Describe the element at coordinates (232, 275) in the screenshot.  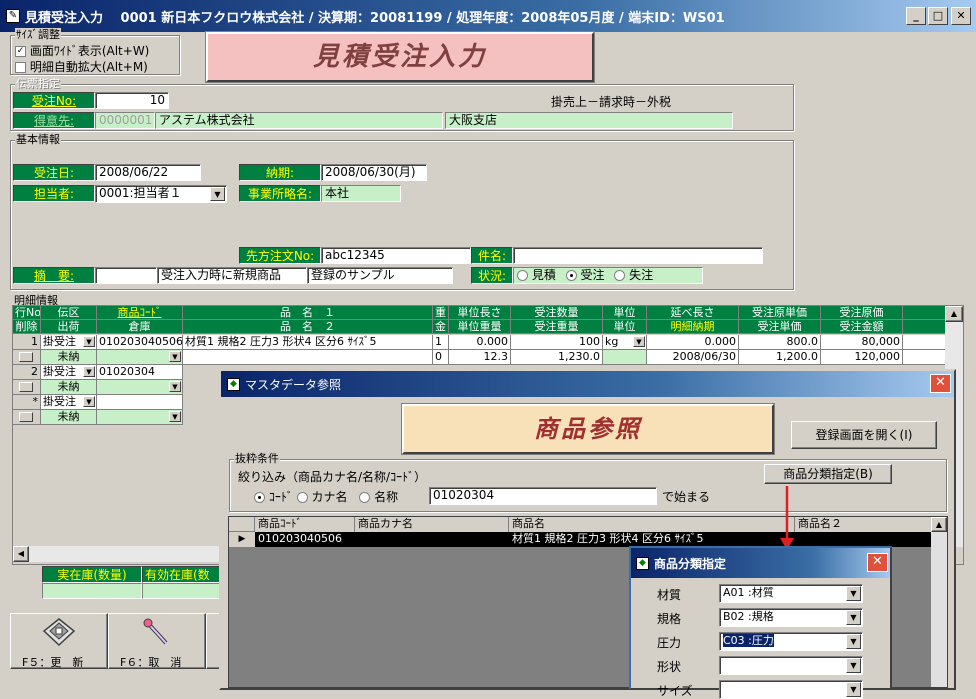
I see `summary-text-input: 受注入力時に新規商品` at that location.